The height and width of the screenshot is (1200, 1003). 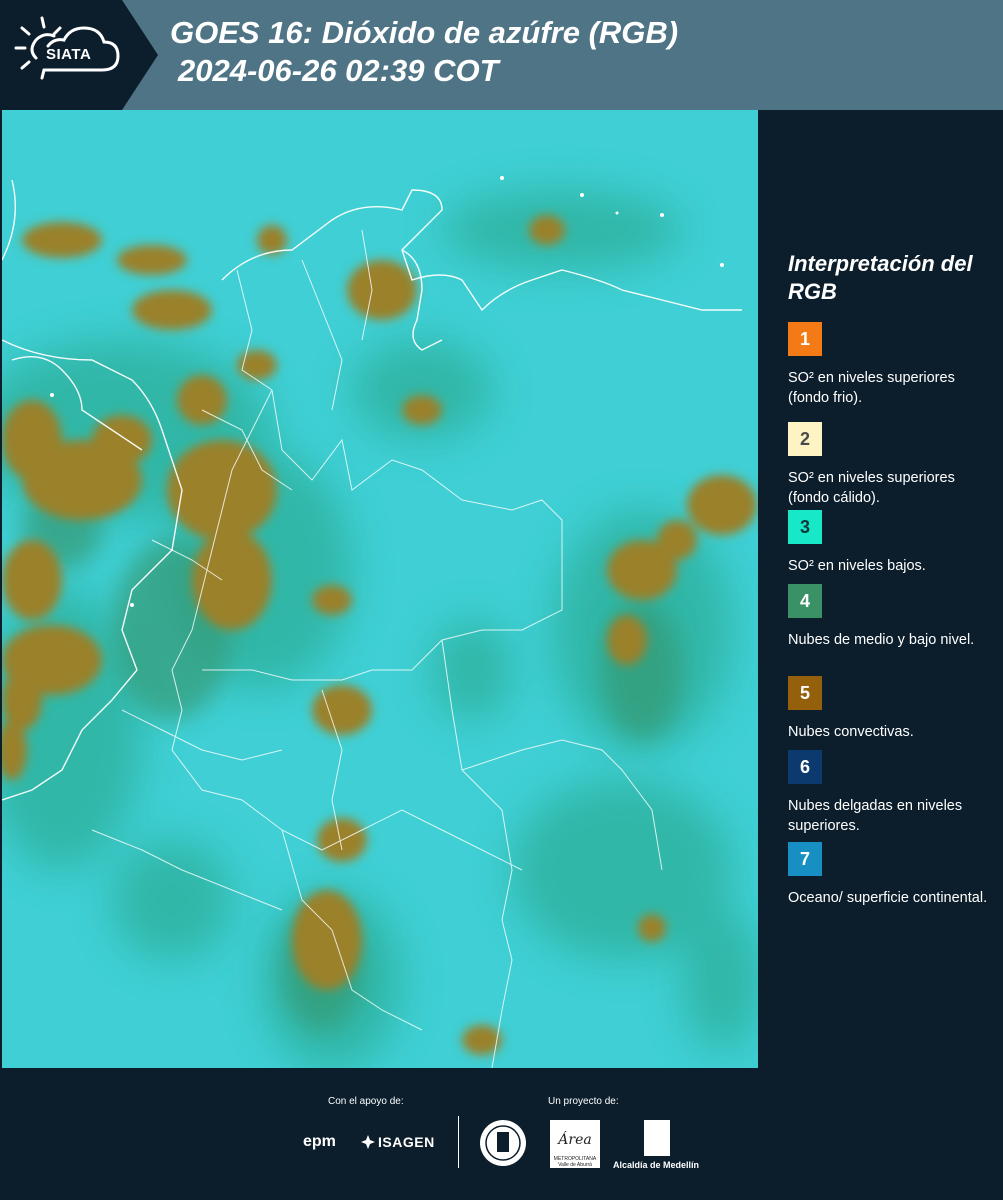 What do you see at coordinates (805, 439) in the screenshot?
I see `legend-swatch-2: 2` at bounding box center [805, 439].